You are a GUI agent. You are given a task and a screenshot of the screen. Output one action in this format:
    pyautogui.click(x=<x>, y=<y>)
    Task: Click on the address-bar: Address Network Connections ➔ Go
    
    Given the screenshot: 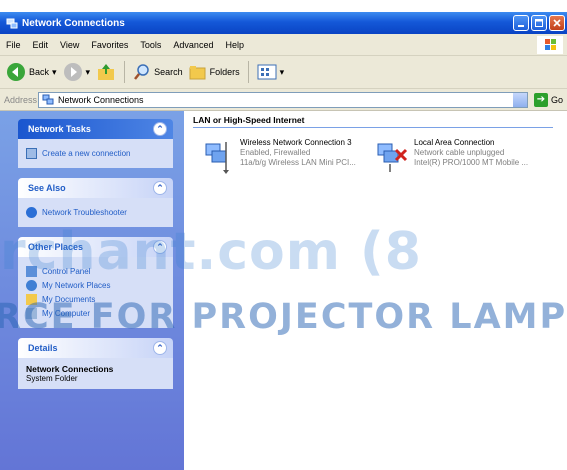 What is the action you would take?
    pyautogui.click(x=283, y=100)
    